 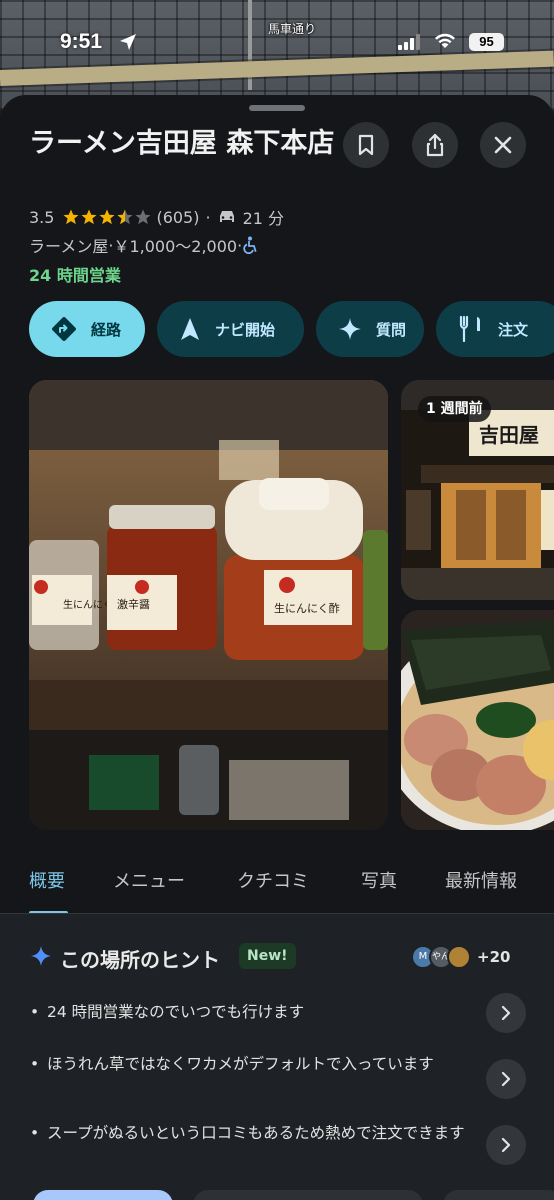 I want to click on close-icon, so click(x=503, y=145).